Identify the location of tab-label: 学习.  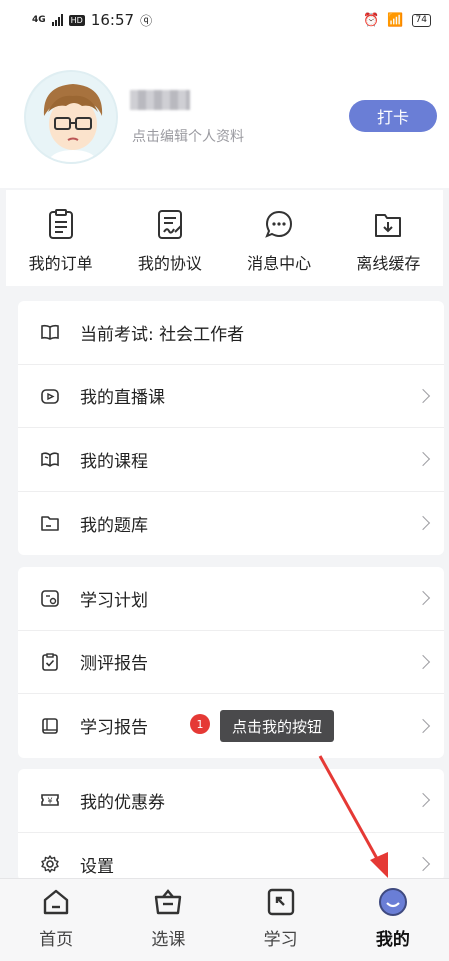
(280, 940).